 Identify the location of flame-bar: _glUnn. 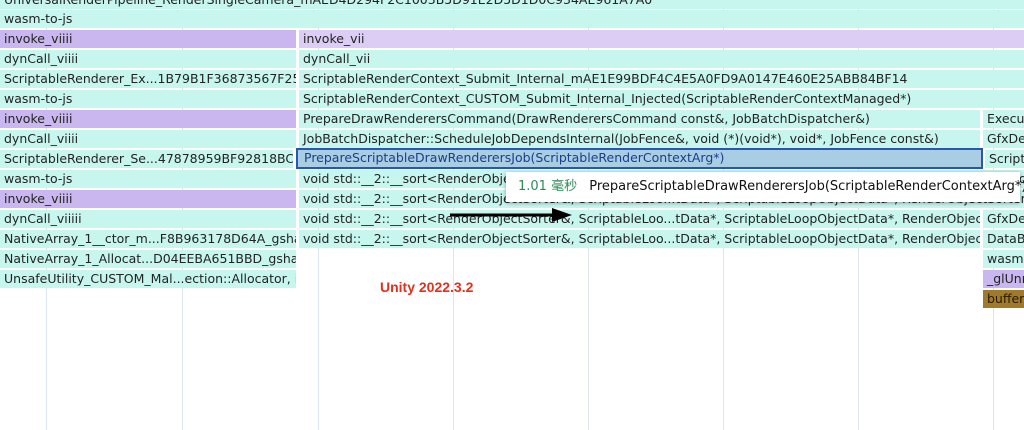
(1003, 279).